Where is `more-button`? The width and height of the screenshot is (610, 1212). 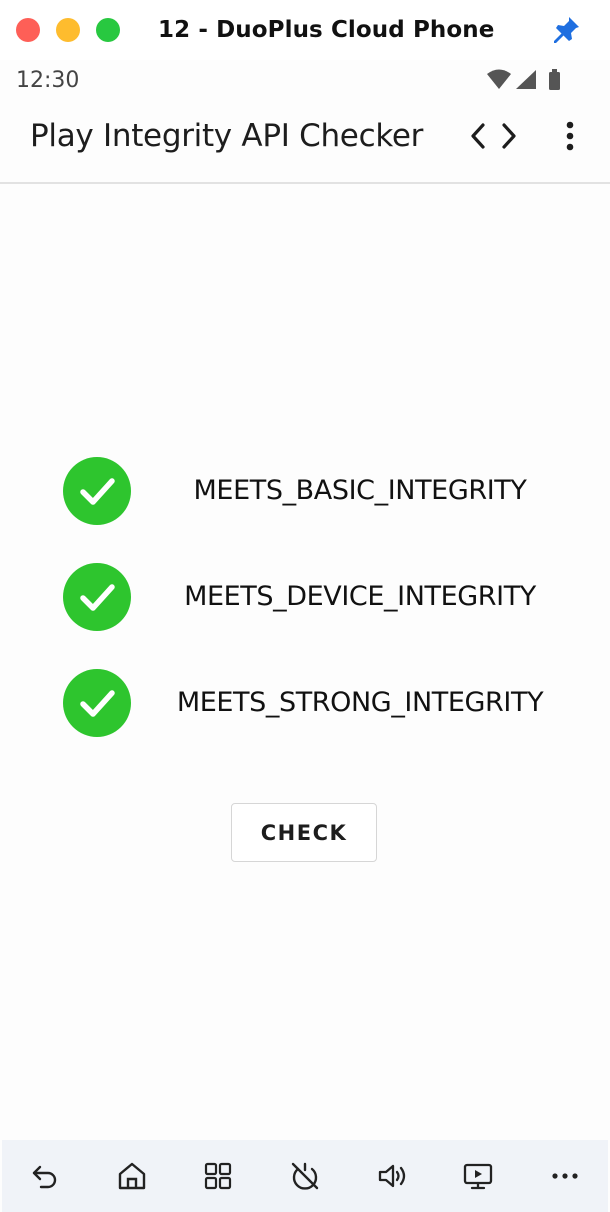 more-button is located at coordinates (565, 1176).